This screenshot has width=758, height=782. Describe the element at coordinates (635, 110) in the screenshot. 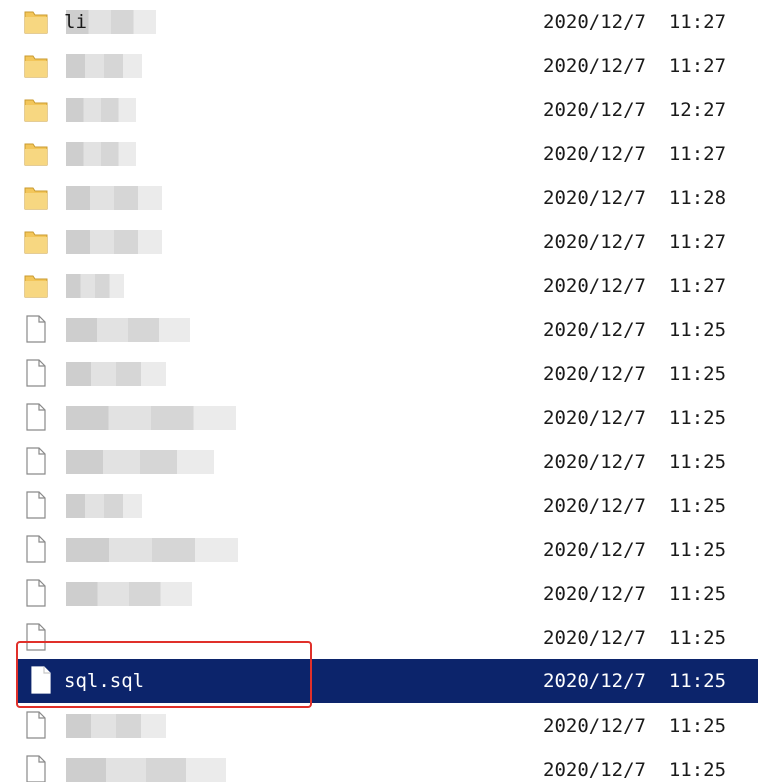

I see `file-date-modified: 2020/12/7 12:27` at that location.